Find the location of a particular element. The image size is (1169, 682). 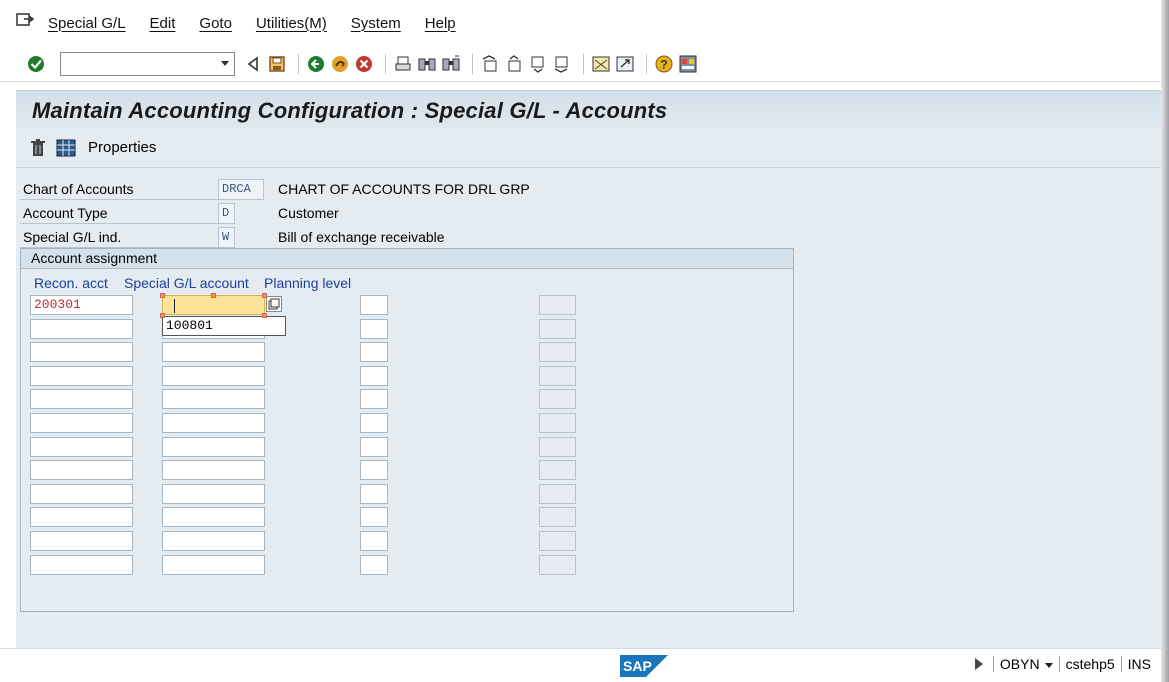

recon-acct-cell: 200301 is located at coordinates (81, 305).